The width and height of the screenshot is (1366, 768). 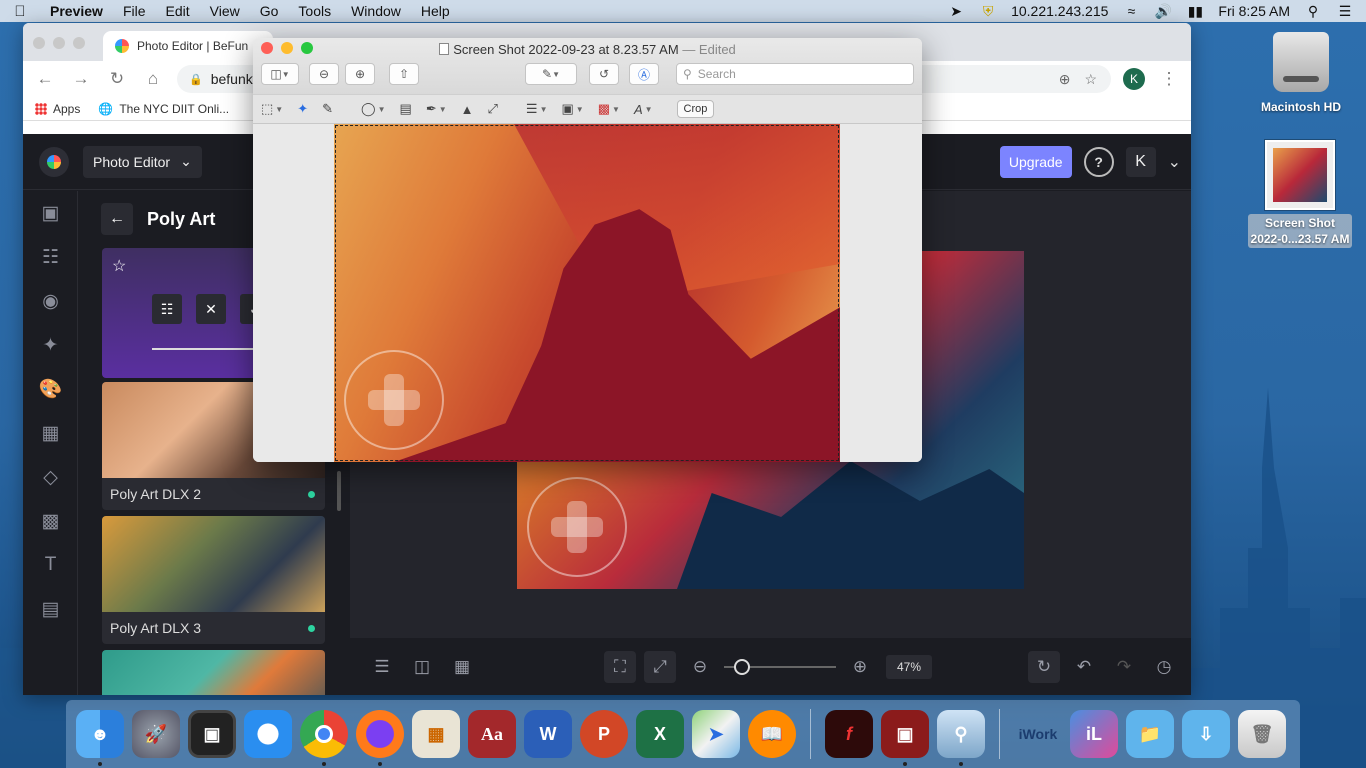 What do you see at coordinates (1164, 667) in the screenshot?
I see `history-icon: ◷` at bounding box center [1164, 667].